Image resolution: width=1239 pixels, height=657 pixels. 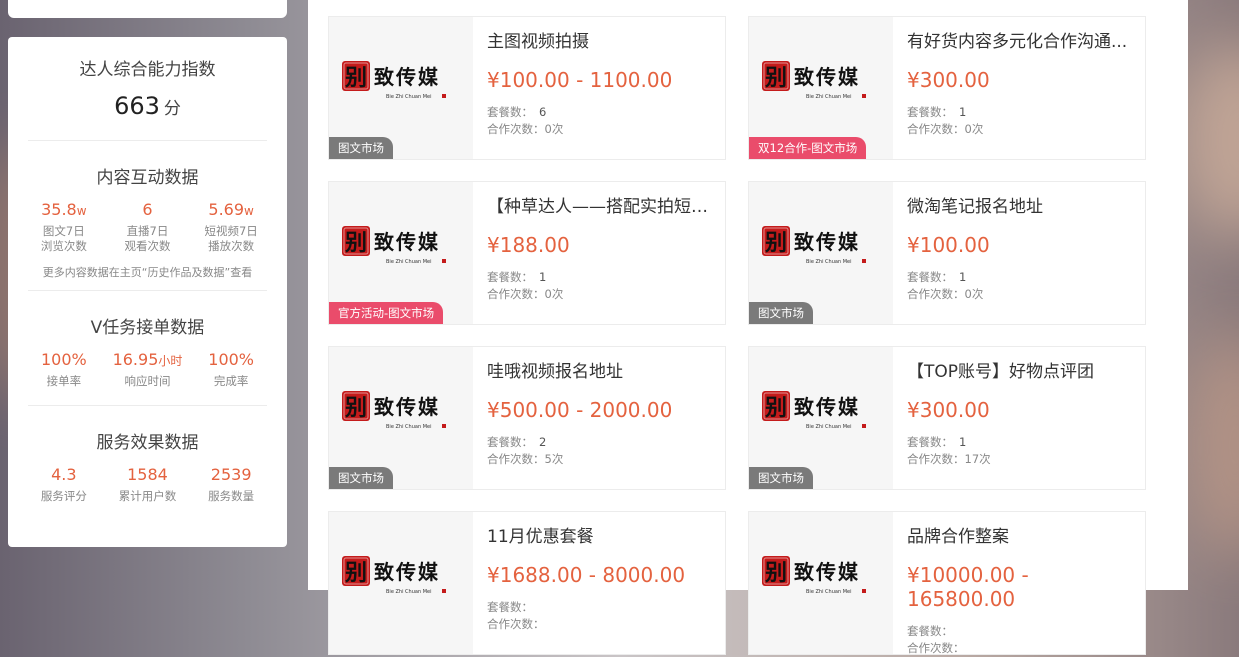 I want to click on stat-label: 播放次数, so click(x=231, y=246).